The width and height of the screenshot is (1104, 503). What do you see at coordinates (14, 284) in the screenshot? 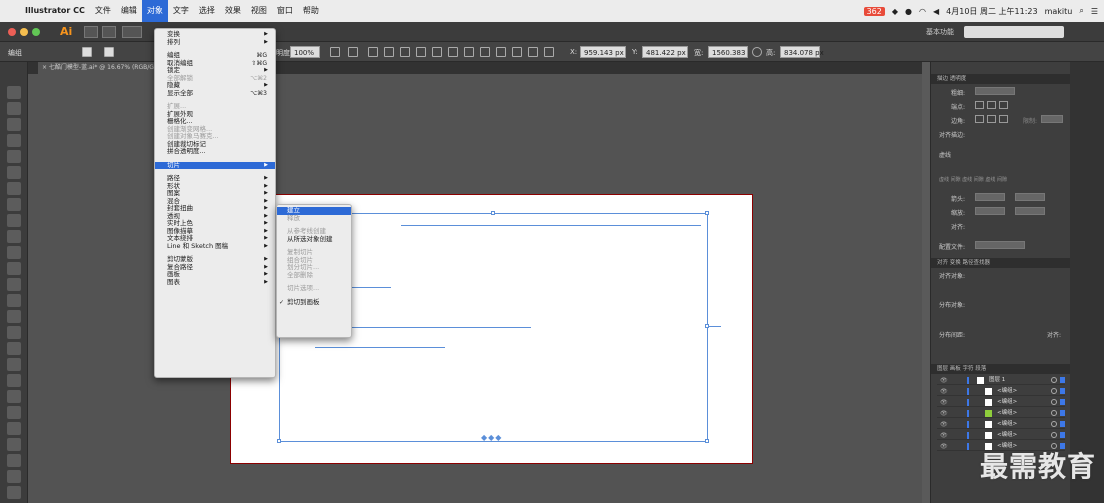
I see `rotate-tool-icon` at bounding box center [14, 284].